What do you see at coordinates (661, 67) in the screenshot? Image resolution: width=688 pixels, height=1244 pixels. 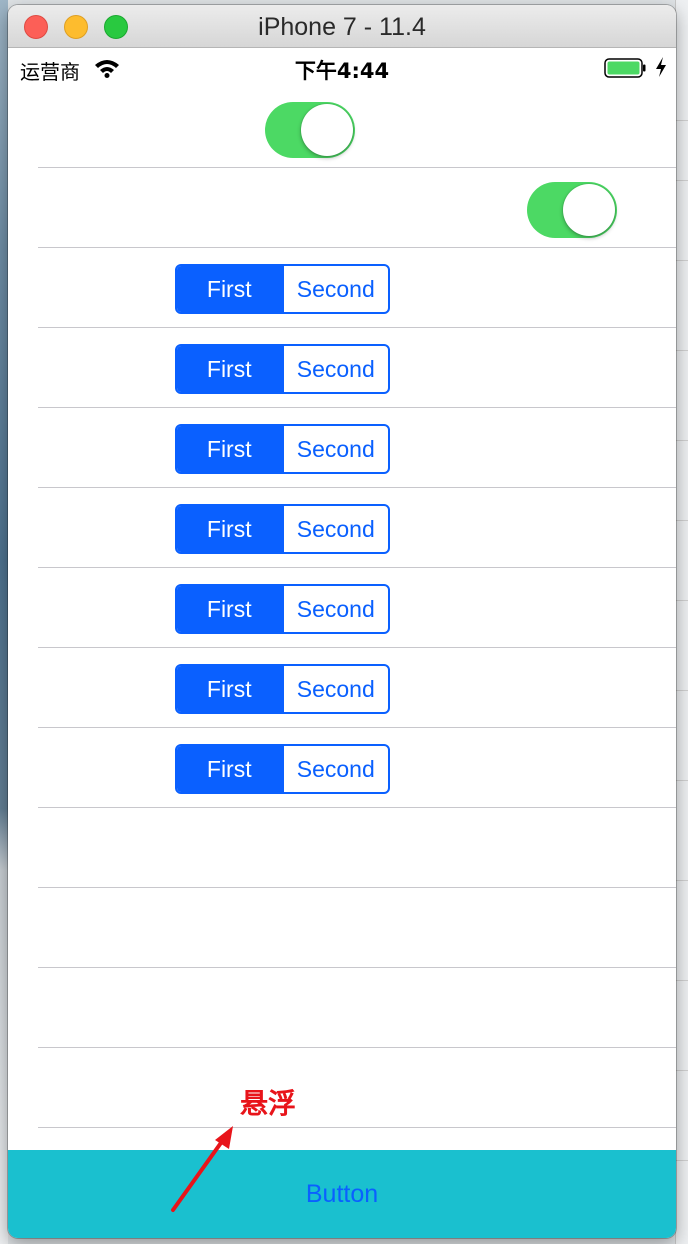 I see `charging-bolt-icon` at bounding box center [661, 67].